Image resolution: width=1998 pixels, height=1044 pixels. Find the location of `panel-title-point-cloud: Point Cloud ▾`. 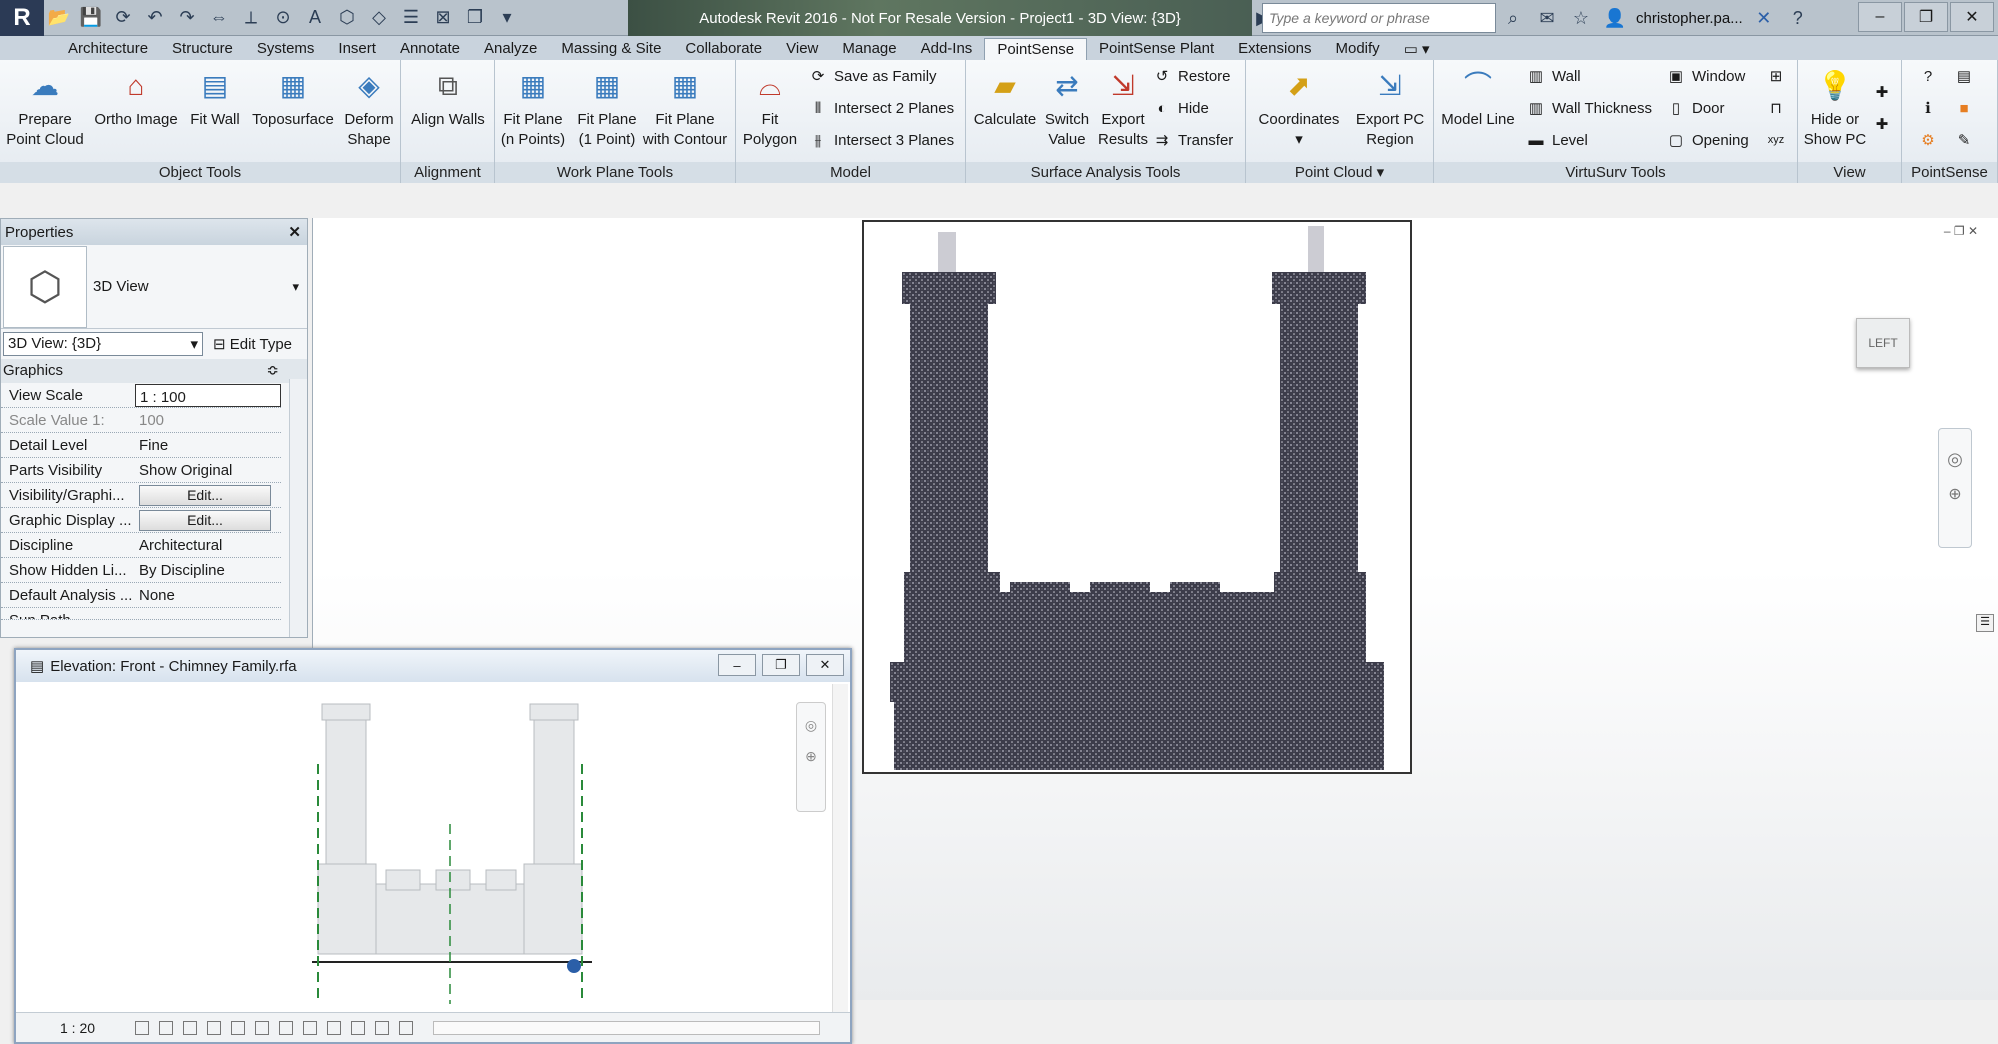

panel-title-point-cloud: Point Cloud ▾ is located at coordinates (1339, 172).